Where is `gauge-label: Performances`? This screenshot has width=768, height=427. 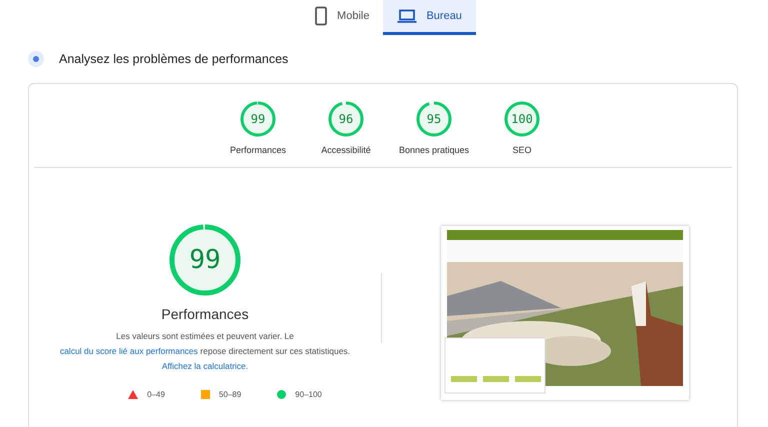 gauge-label: Performances is located at coordinates (258, 150).